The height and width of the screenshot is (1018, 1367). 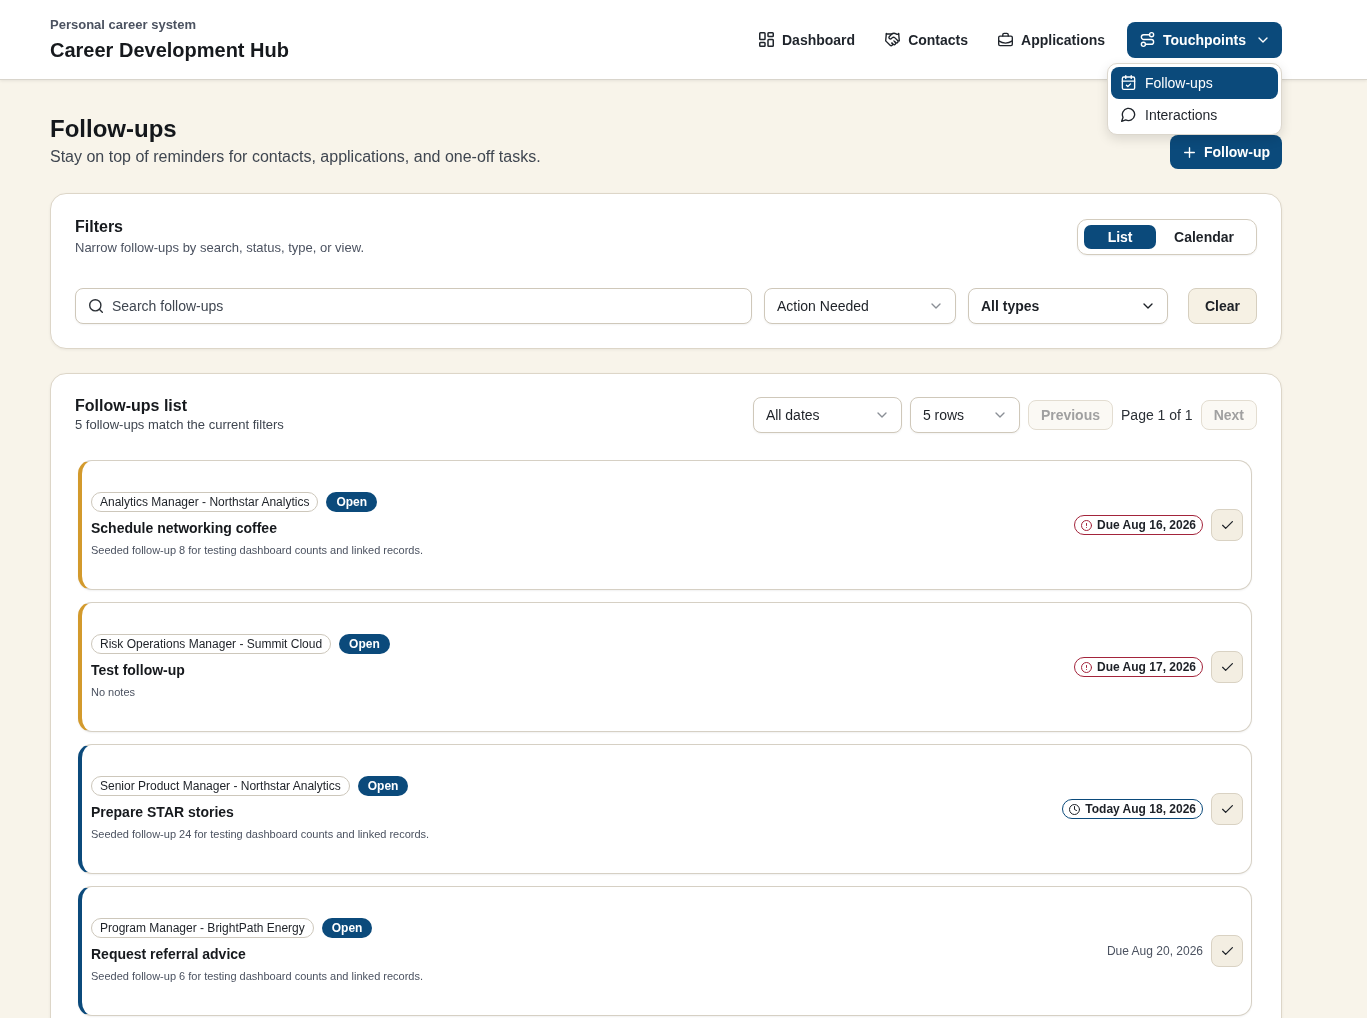 I want to click on add-follow-up-button: Follow-up, so click(x=1225, y=152).